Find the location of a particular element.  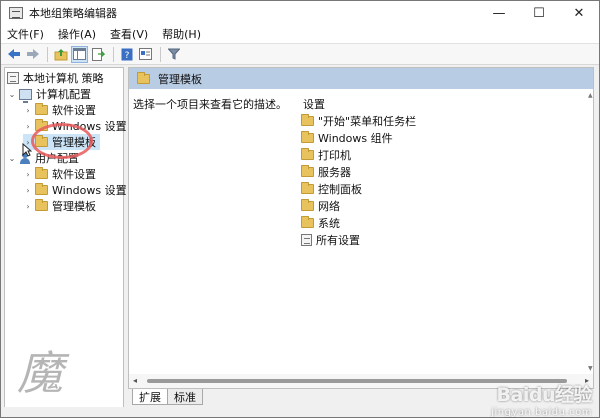

close-button: ✕ is located at coordinates (579, 13).